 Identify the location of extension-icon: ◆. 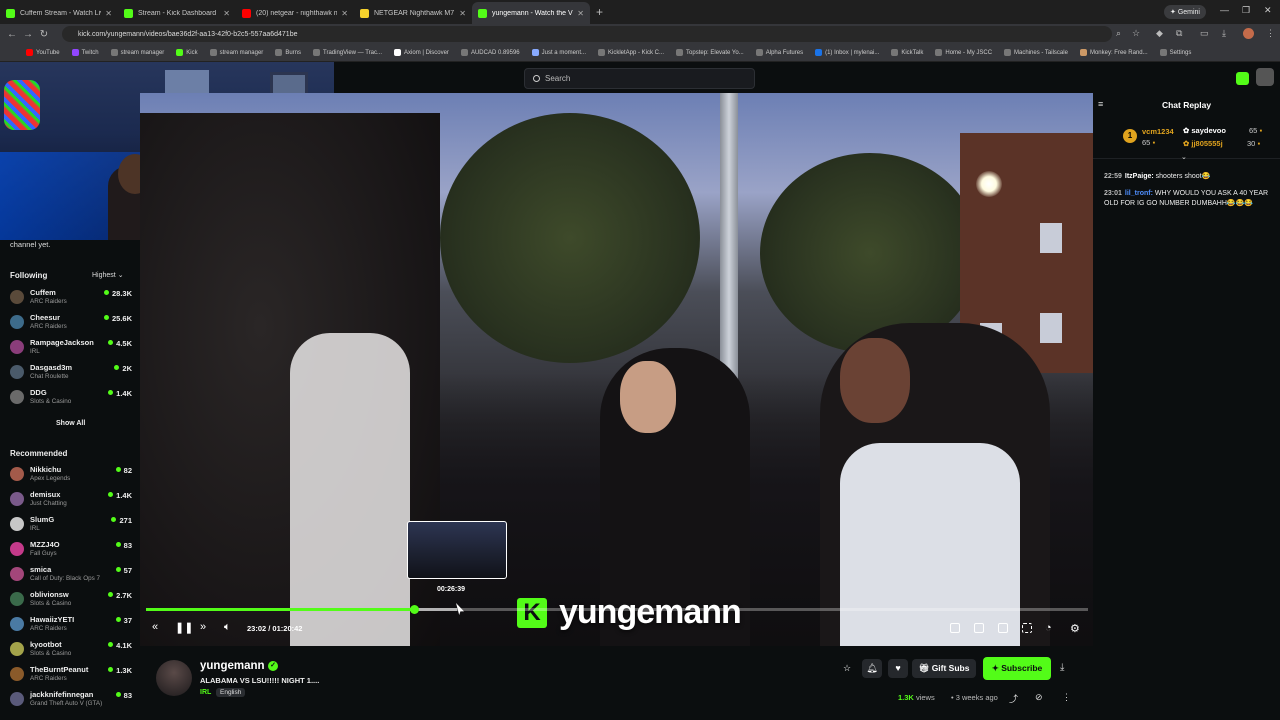
(1159, 33).